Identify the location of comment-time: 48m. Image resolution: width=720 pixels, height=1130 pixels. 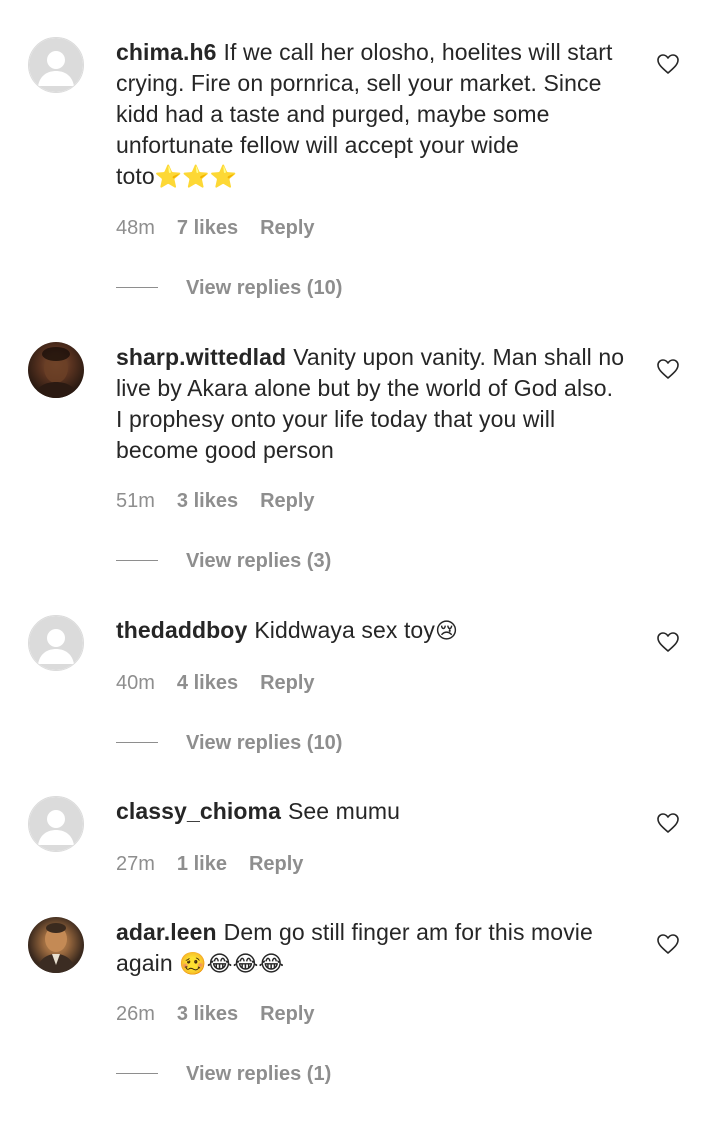
(135, 228).